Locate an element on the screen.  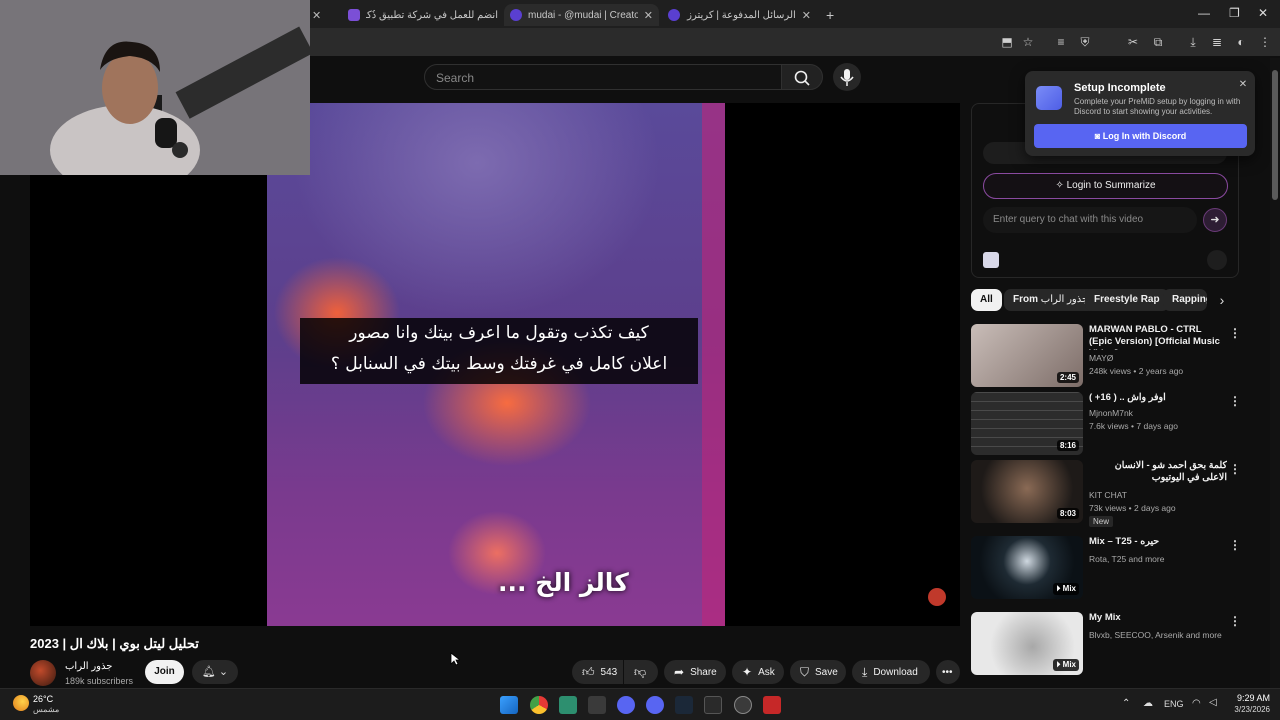
video-title: Mix – T25 - حيره is located at coordinates (1158, 542).